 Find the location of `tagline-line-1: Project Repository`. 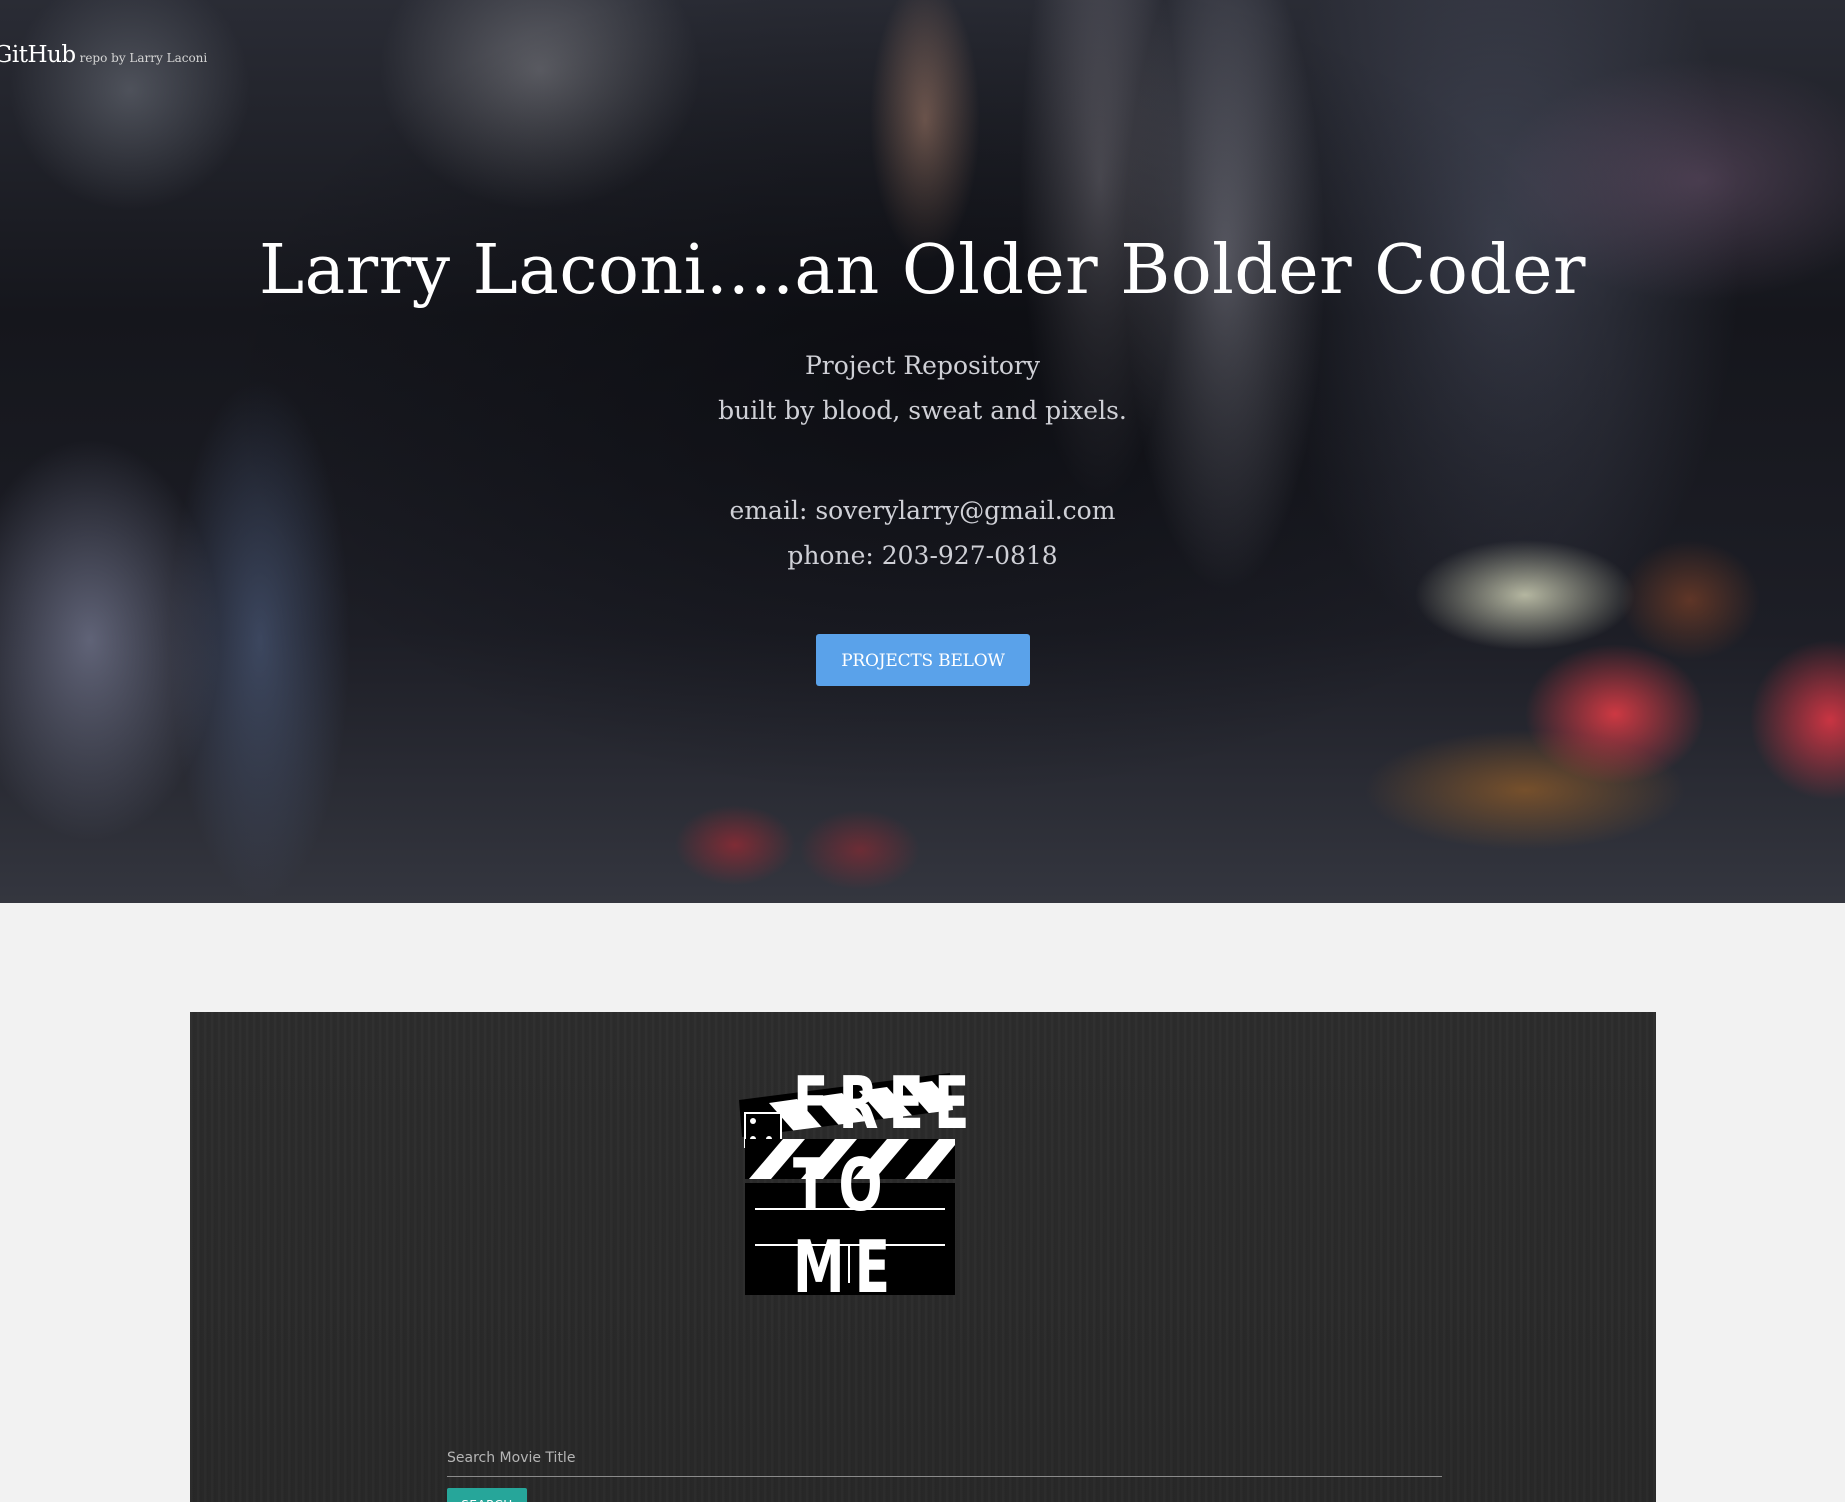

tagline-line-1: Project Repository is located at coordinates (922, 365).